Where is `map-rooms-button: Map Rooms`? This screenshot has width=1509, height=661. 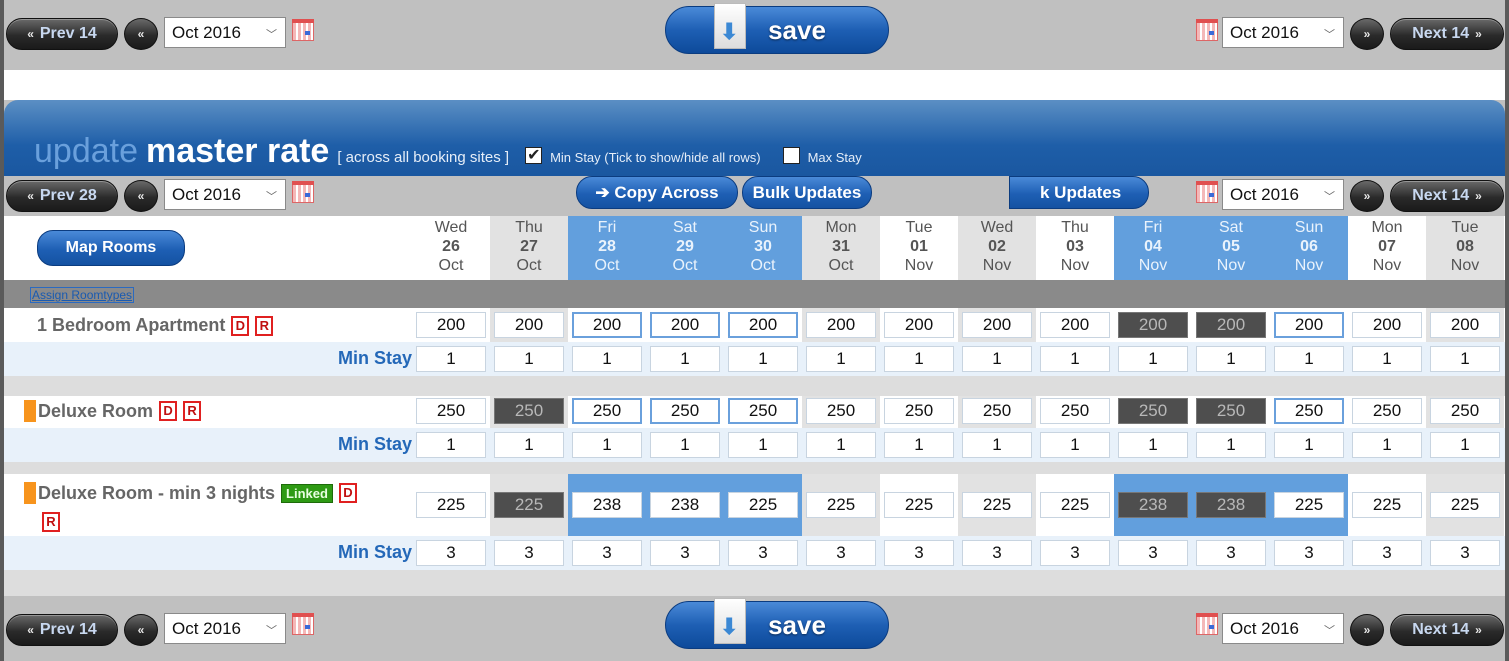
map-rooms-button: Map Rooms is located at coordinates (111, 248).